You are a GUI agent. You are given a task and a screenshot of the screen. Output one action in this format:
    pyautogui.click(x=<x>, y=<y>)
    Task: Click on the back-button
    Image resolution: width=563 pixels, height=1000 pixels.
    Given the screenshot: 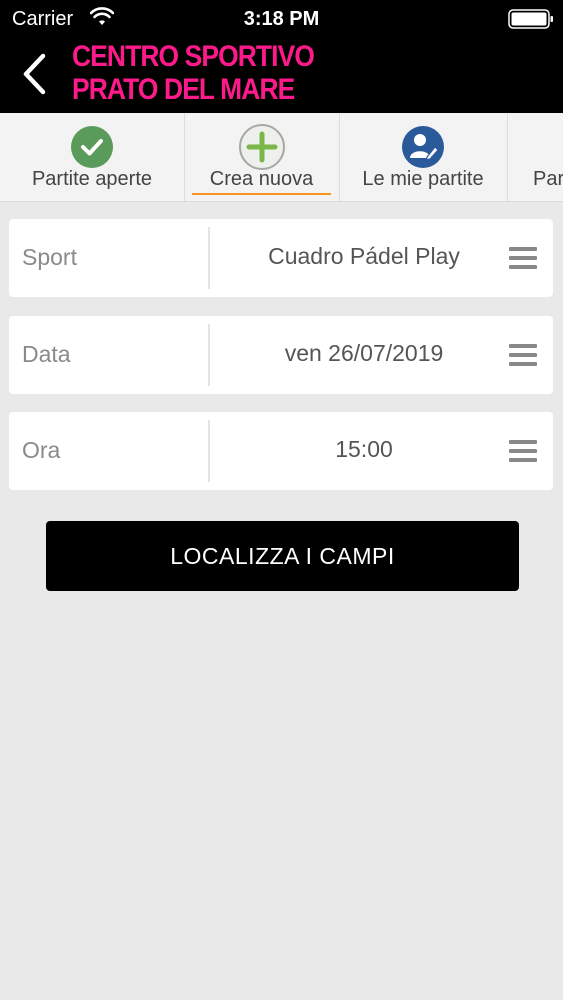 What is the action you would take?
    pyautogui.click(x=35, y=74)
    